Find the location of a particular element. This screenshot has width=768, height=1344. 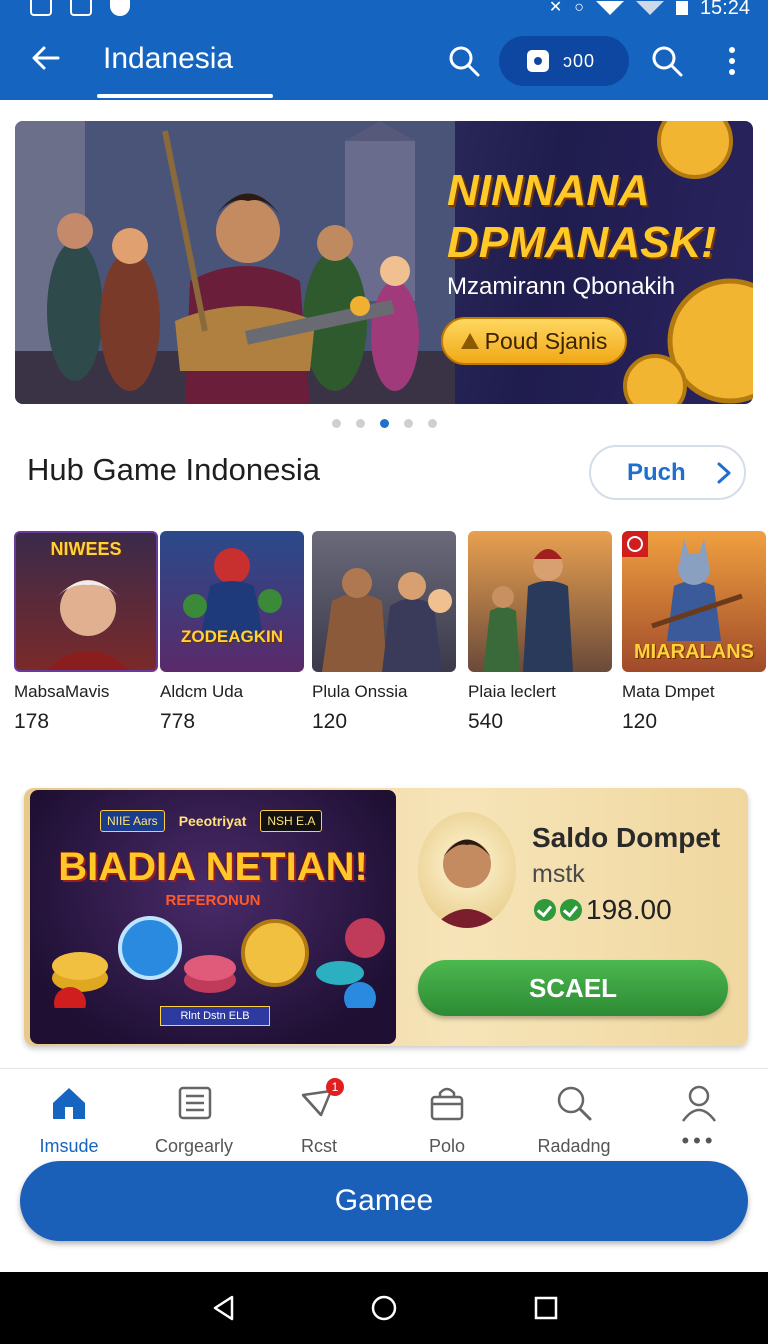

notification-icon is located at coordinates (120, 8).